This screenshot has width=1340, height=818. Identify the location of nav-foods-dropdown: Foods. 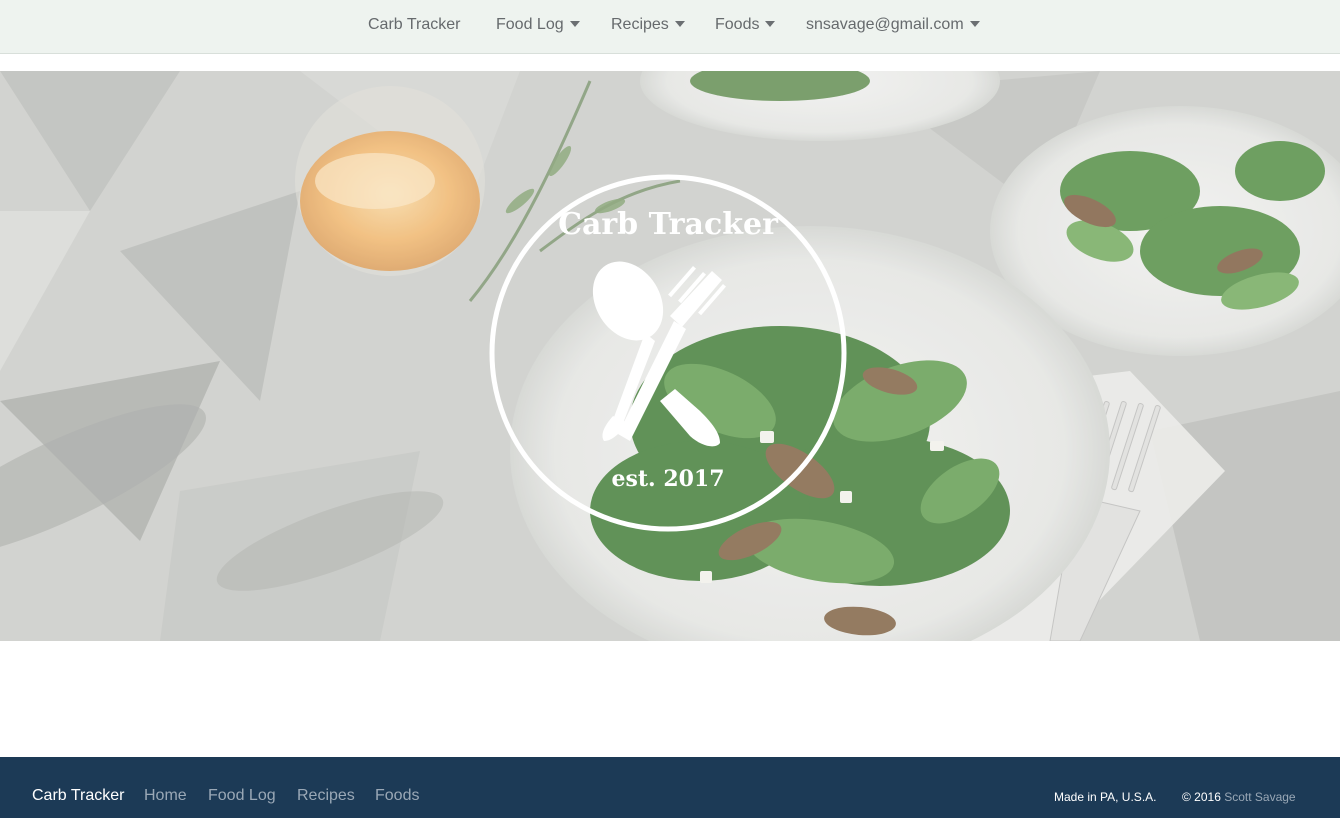
(745, 25).